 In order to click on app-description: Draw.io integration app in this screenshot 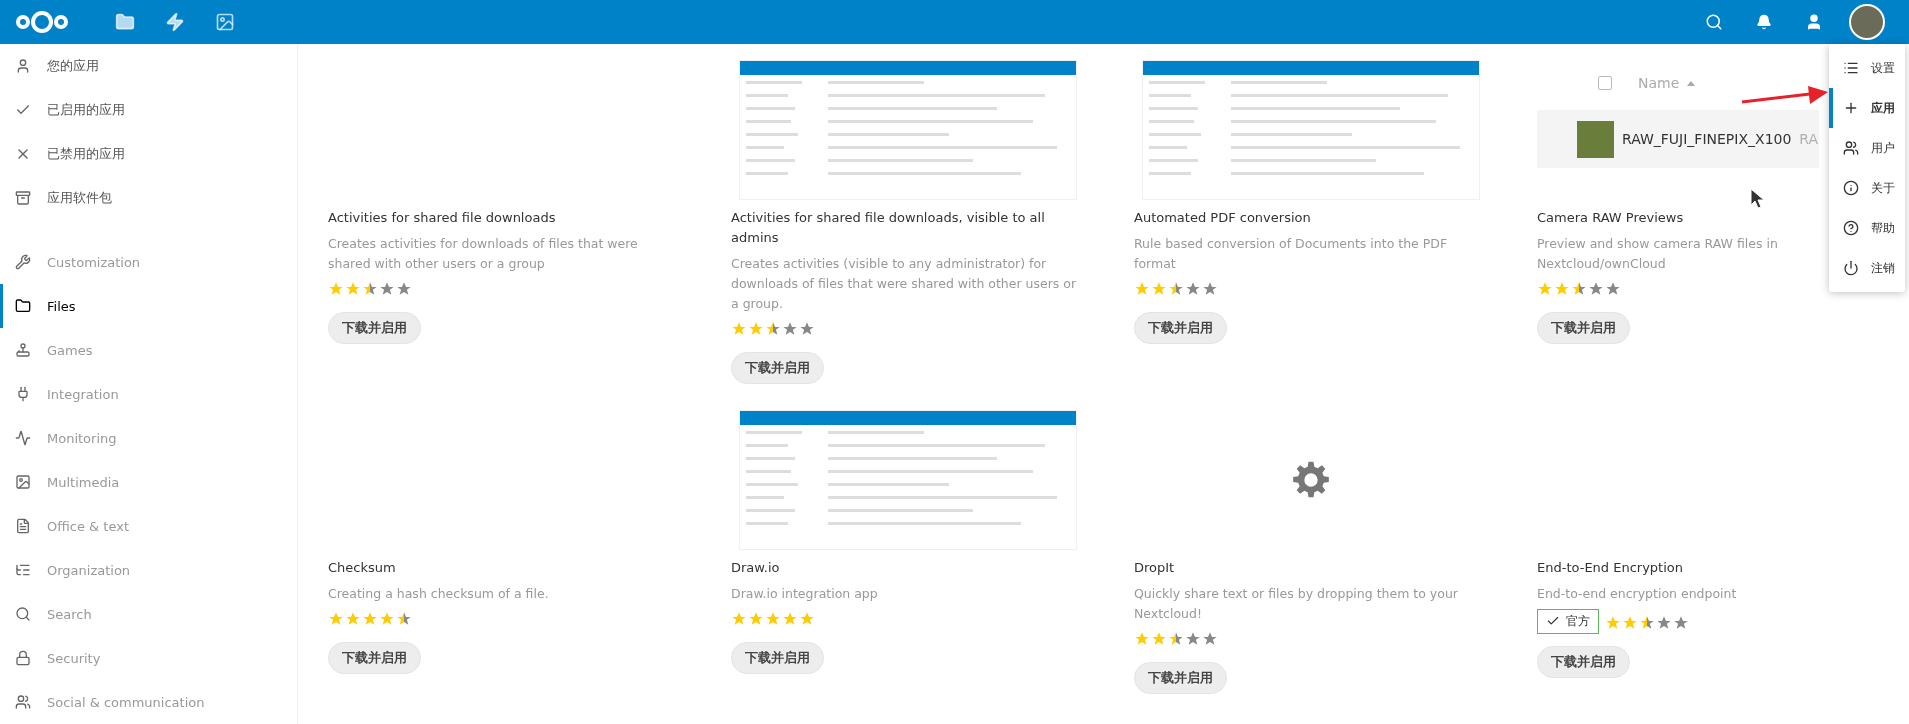, I will do `click(804, 594)`.